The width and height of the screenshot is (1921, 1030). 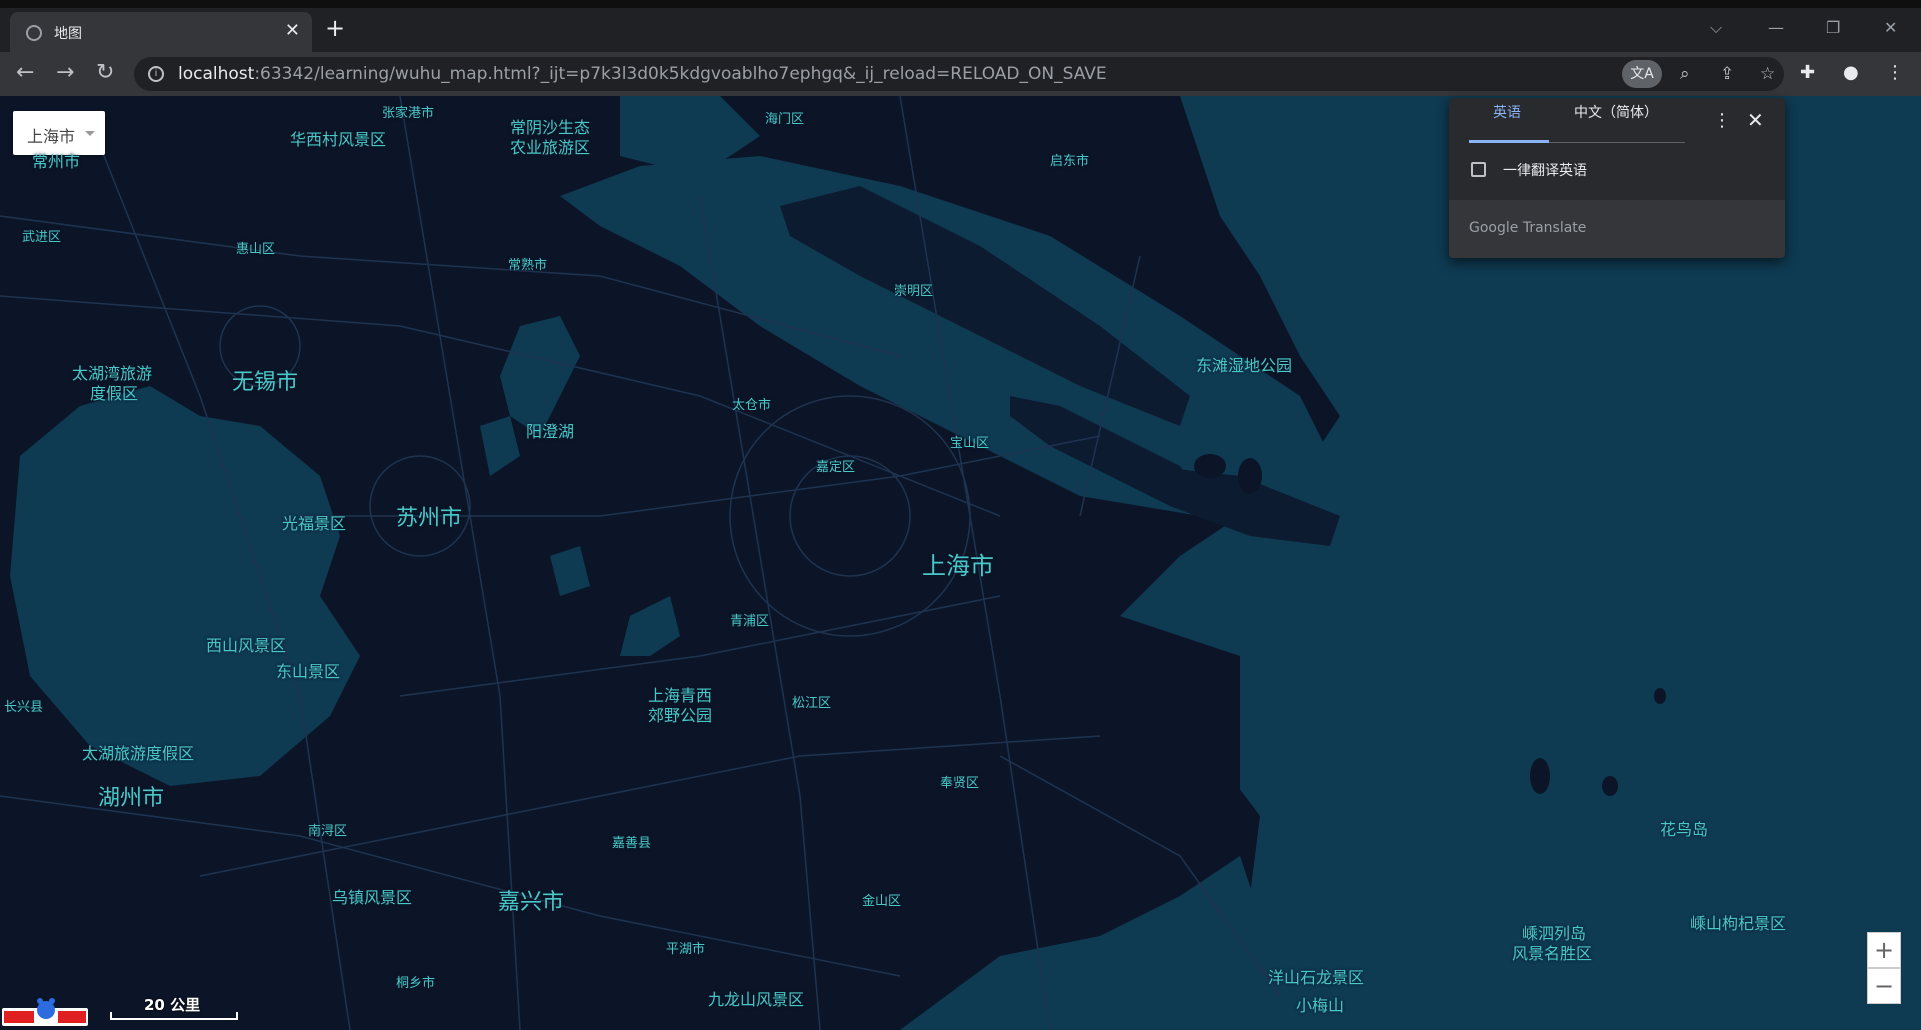 What do you see at coordinates (51, 136) in the screenshot?
I see `city-select-value: 上海市` at bounding box center [51, 136].